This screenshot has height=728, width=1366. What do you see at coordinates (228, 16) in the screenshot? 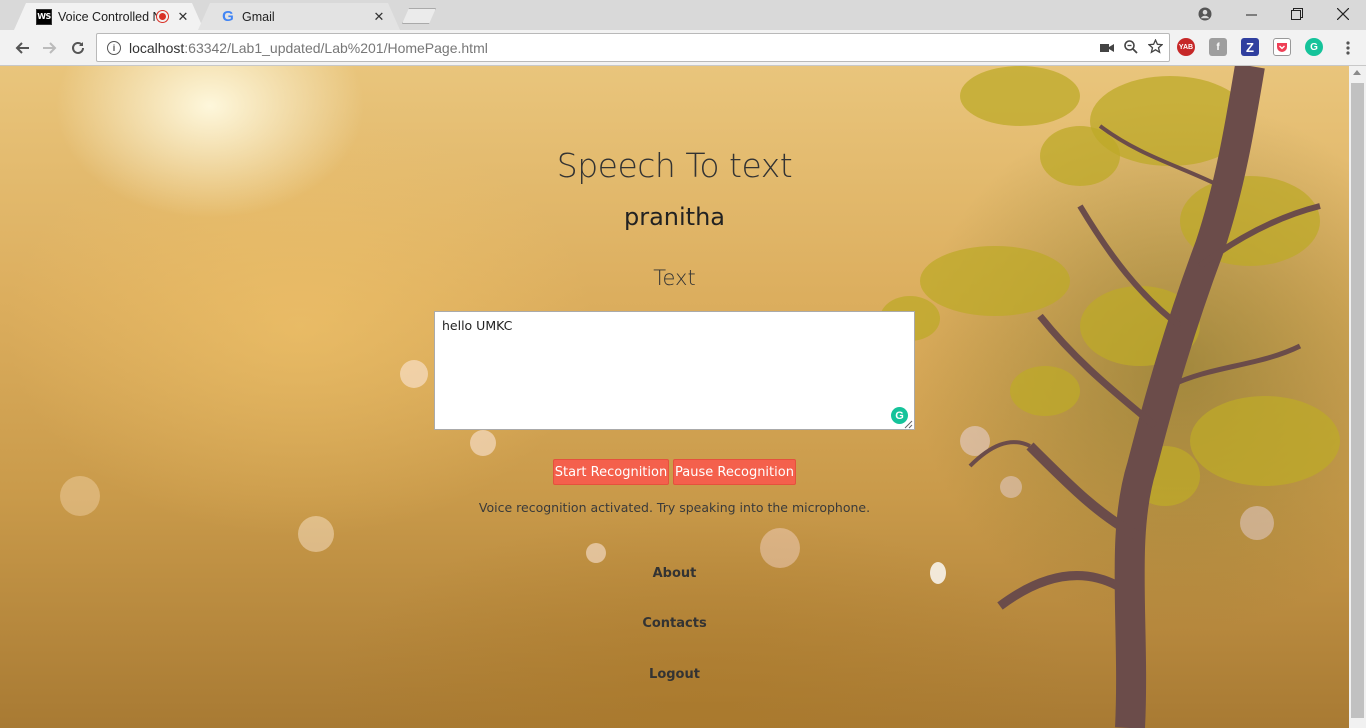
I see `google-icon: G` at bounding box center [228, 16].